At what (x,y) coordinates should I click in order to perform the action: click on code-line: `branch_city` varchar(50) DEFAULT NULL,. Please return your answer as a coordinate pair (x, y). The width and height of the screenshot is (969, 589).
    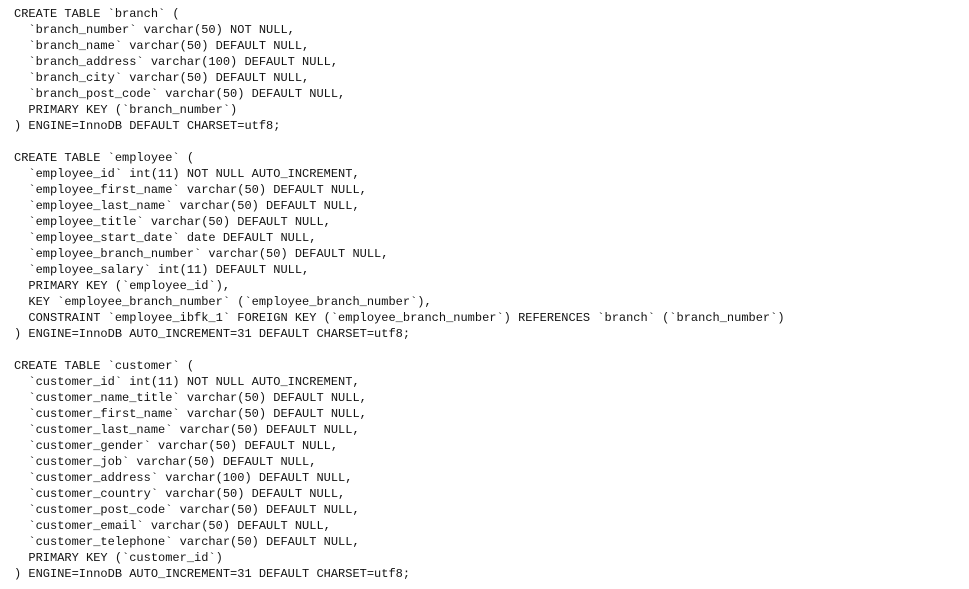
    Looking at the image, I should click on (162, 78).